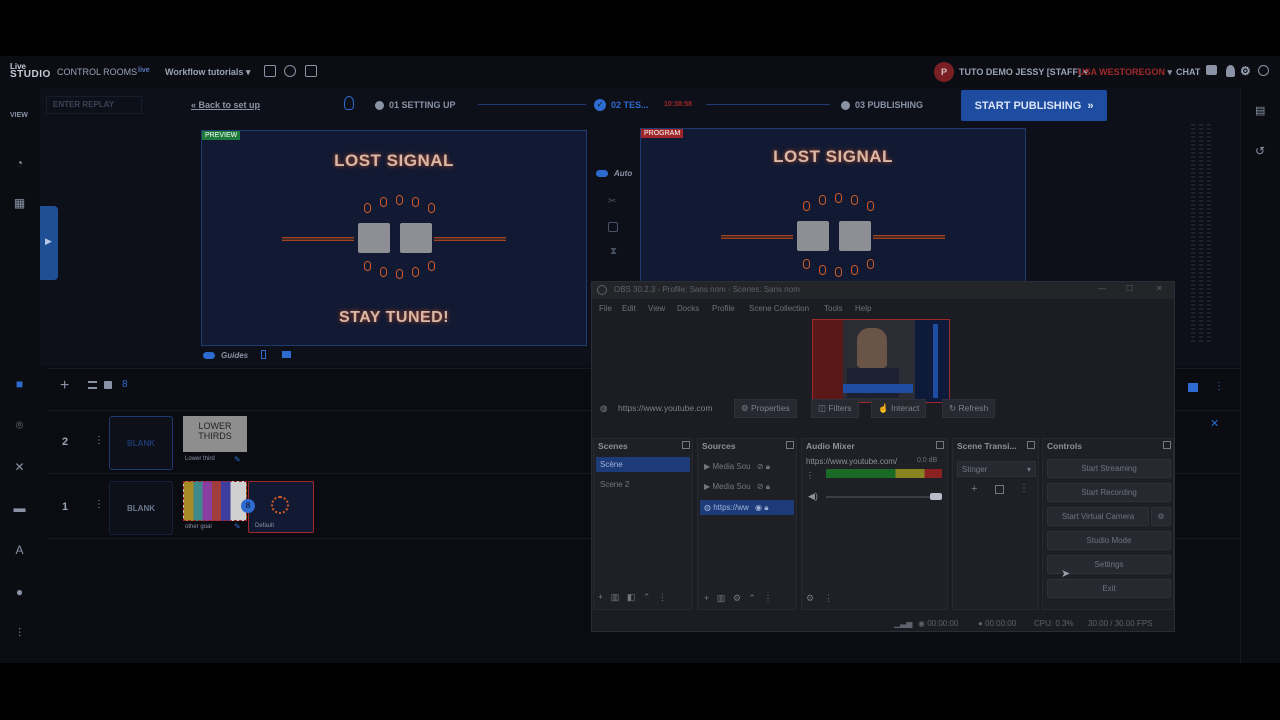 This screenshot has height=720, width=1280. I want to click on gamepad-icon: ●, so click(19, 592).